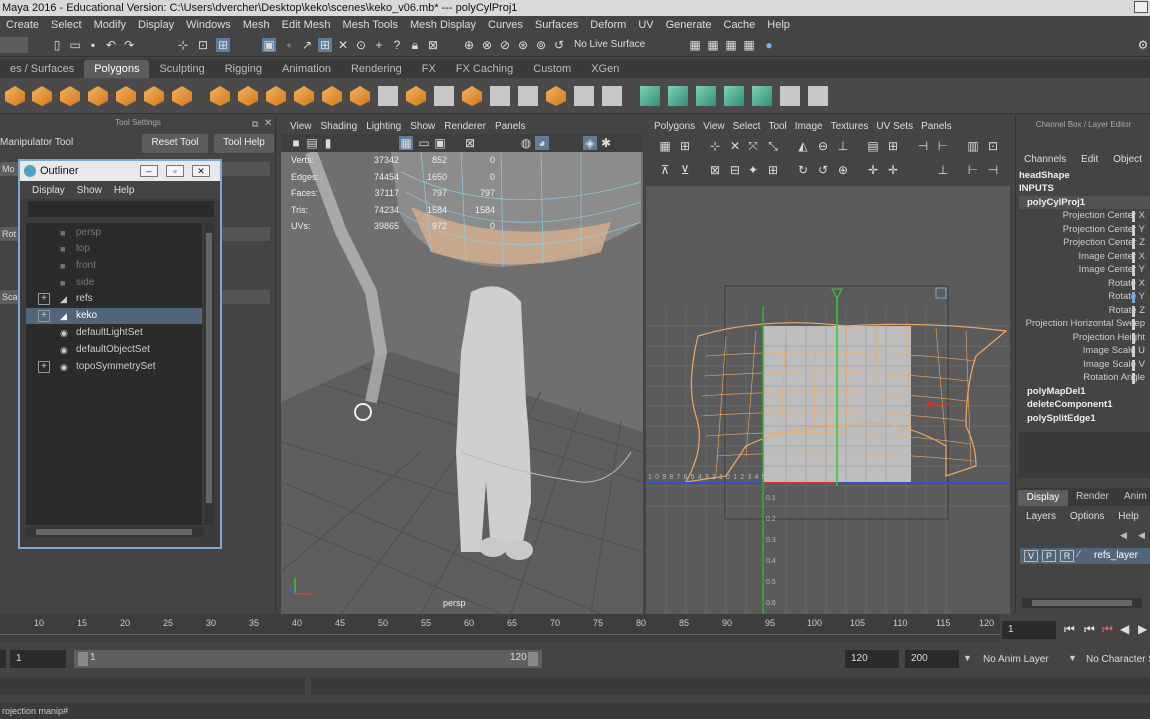  Describe the element at coordinates (1016, 659) in the screenshot. I see `anim-layer-label: No Anim Layer` at that location.